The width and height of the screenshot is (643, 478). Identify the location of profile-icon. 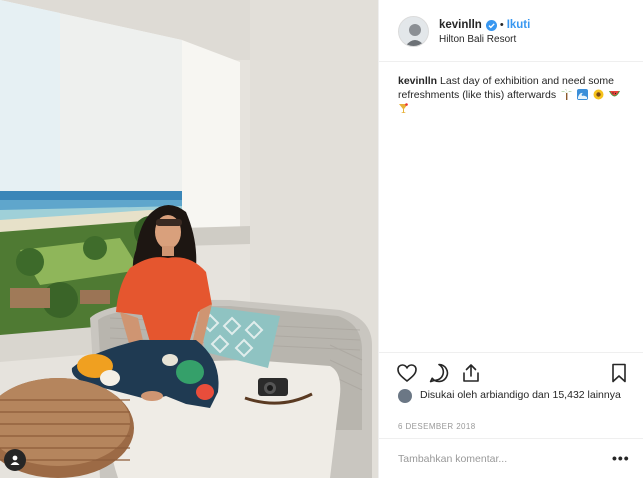
(15, 460).